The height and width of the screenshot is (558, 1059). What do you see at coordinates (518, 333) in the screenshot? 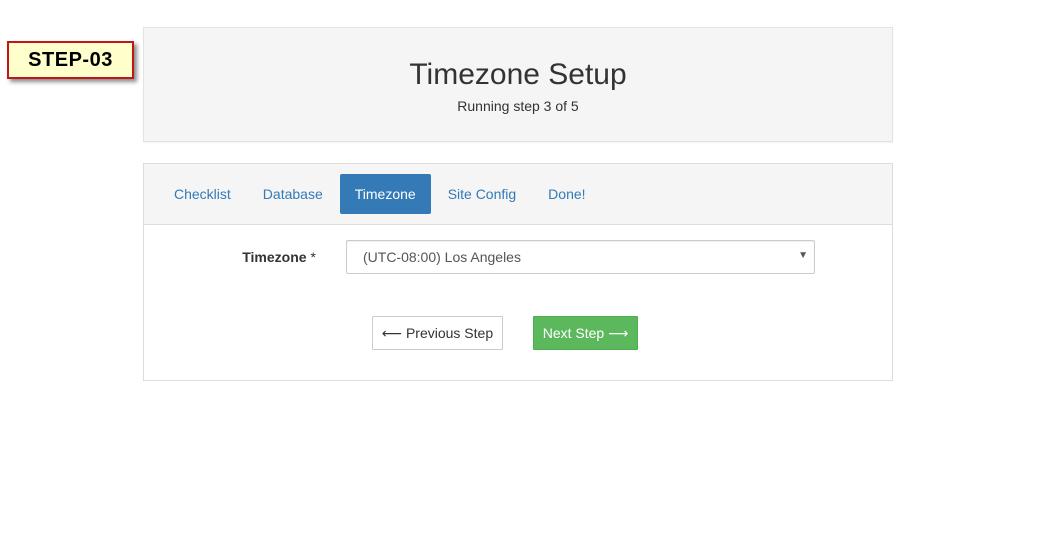
I see `navigation-buttons: ⟵ Previous Step Next Step ⟶` at bounding box center [518, 333].